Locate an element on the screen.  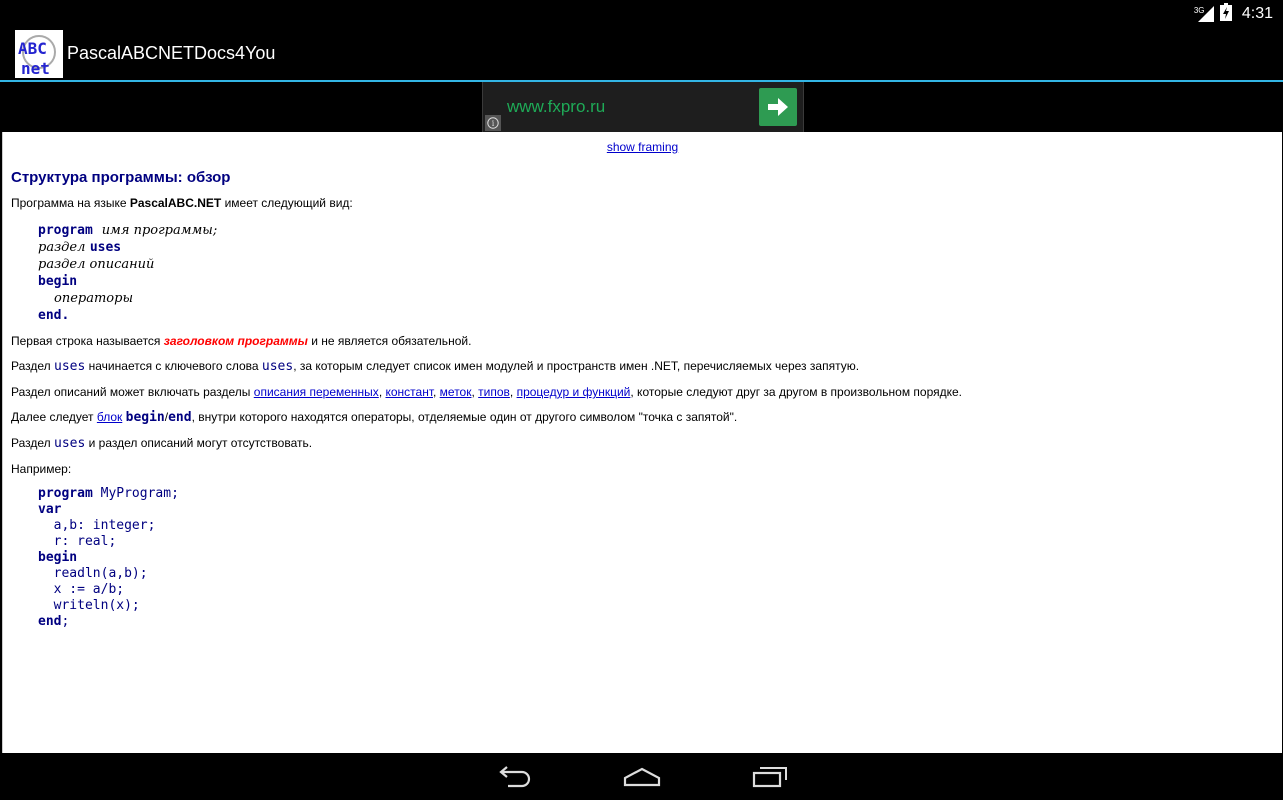
ad-url: www.fxpro.ru is located at coordinates (556, 107).